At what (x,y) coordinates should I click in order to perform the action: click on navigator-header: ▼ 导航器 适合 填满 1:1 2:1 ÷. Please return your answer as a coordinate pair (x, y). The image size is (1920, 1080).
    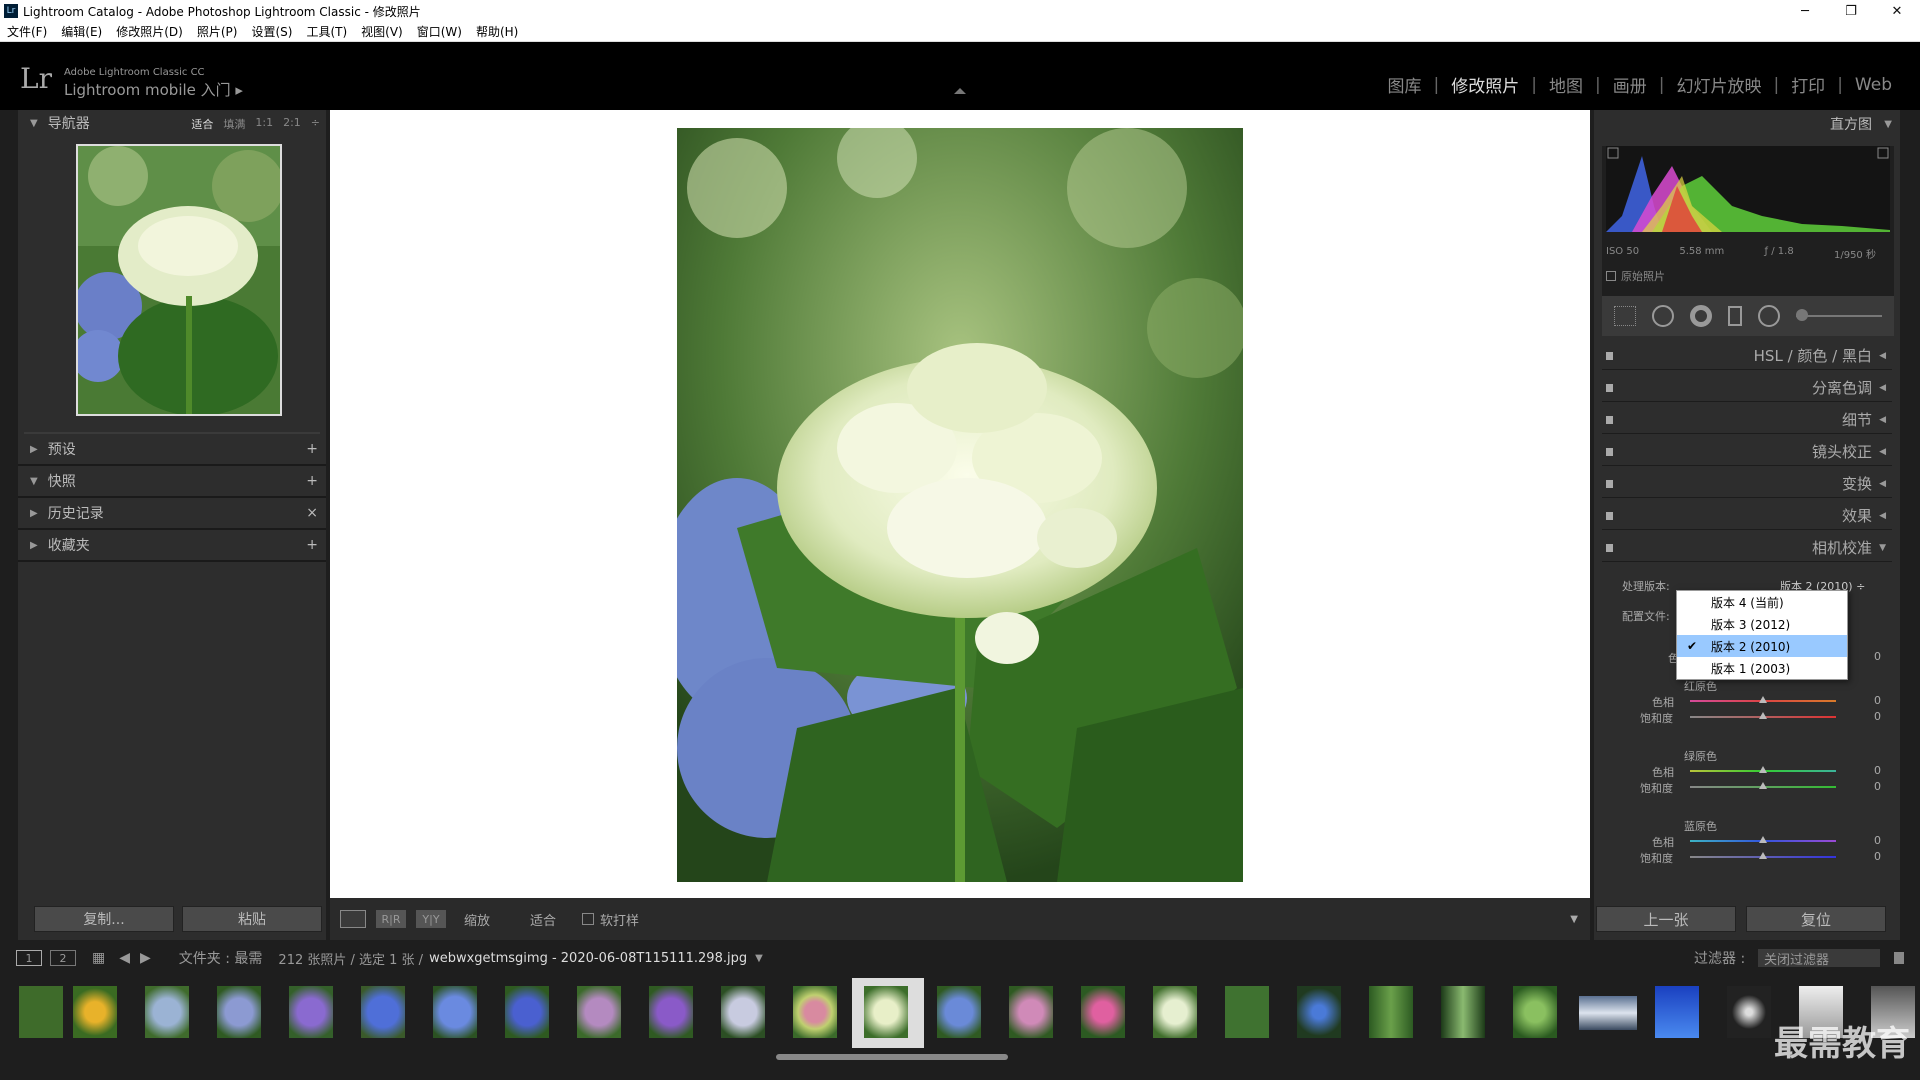
    Looking at the image, I should click on (172, 123).